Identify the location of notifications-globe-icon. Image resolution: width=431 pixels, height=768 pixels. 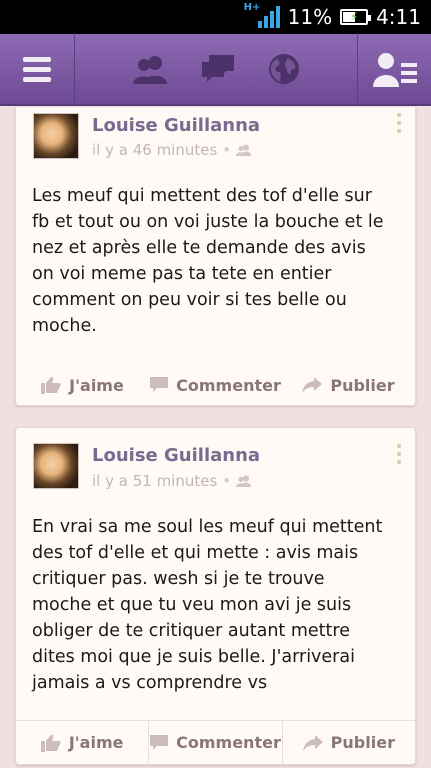
(284, 69).